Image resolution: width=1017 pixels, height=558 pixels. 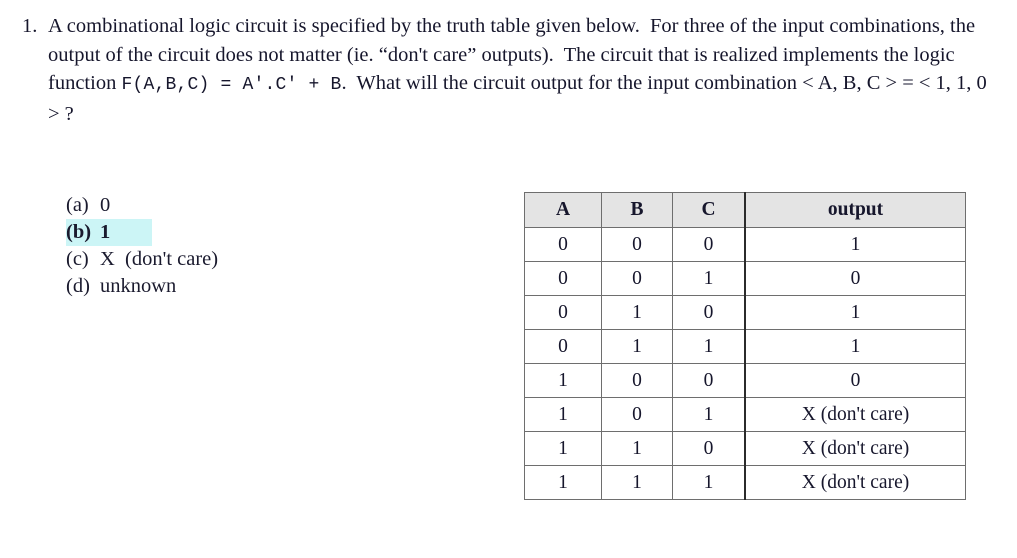 I want to click on answer-option-c-key: (c), so click(x=77, y=259).